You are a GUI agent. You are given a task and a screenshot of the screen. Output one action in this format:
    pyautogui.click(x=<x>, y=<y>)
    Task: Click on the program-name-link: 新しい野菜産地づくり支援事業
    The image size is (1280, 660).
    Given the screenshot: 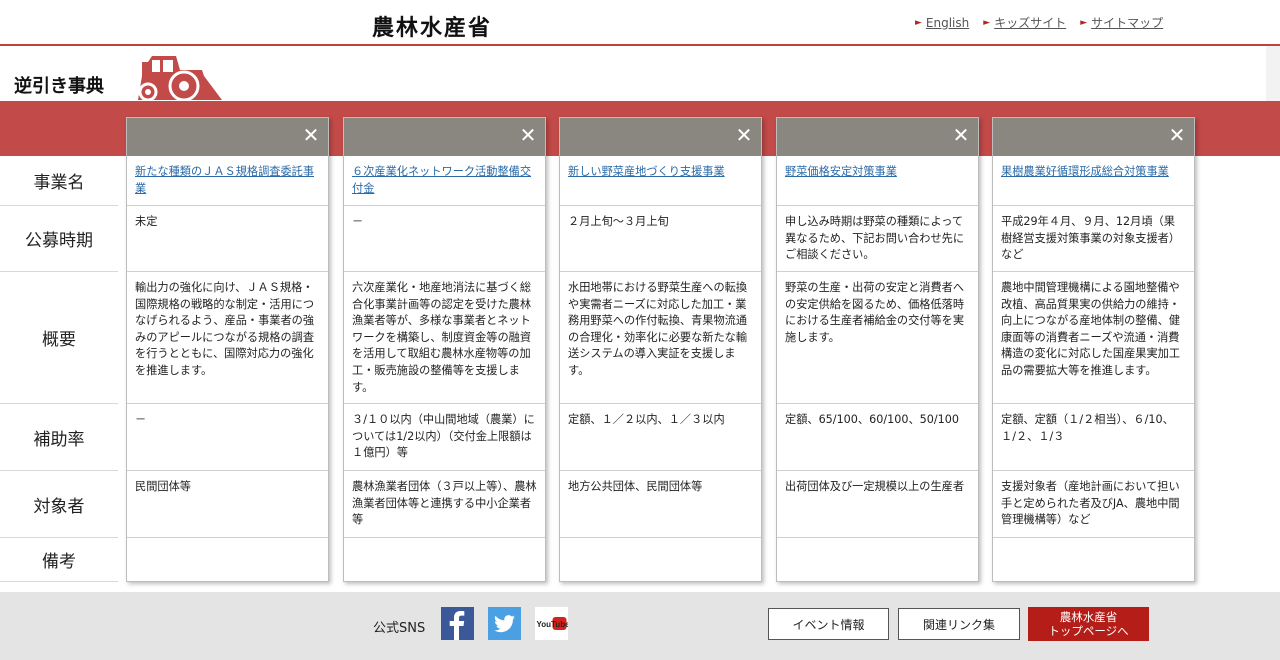 What is the action you would take?
    pyautogui.click(x=646, y=171)
    